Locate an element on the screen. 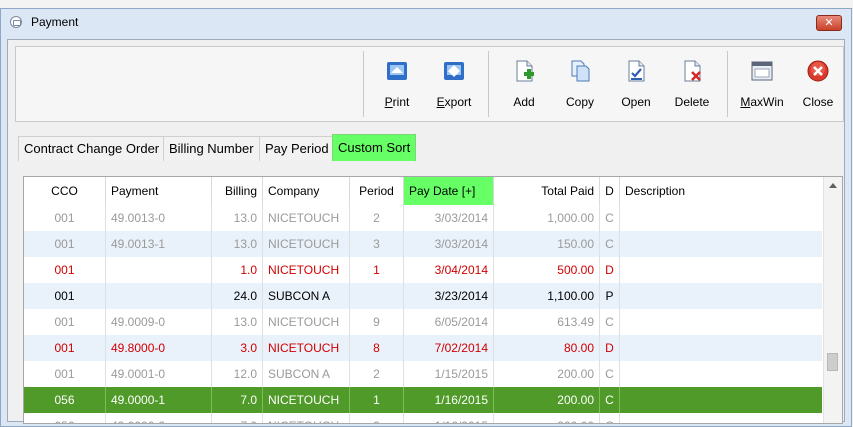  cell-pay-date: 3/23/2014 is located at coordinates (449, 296).